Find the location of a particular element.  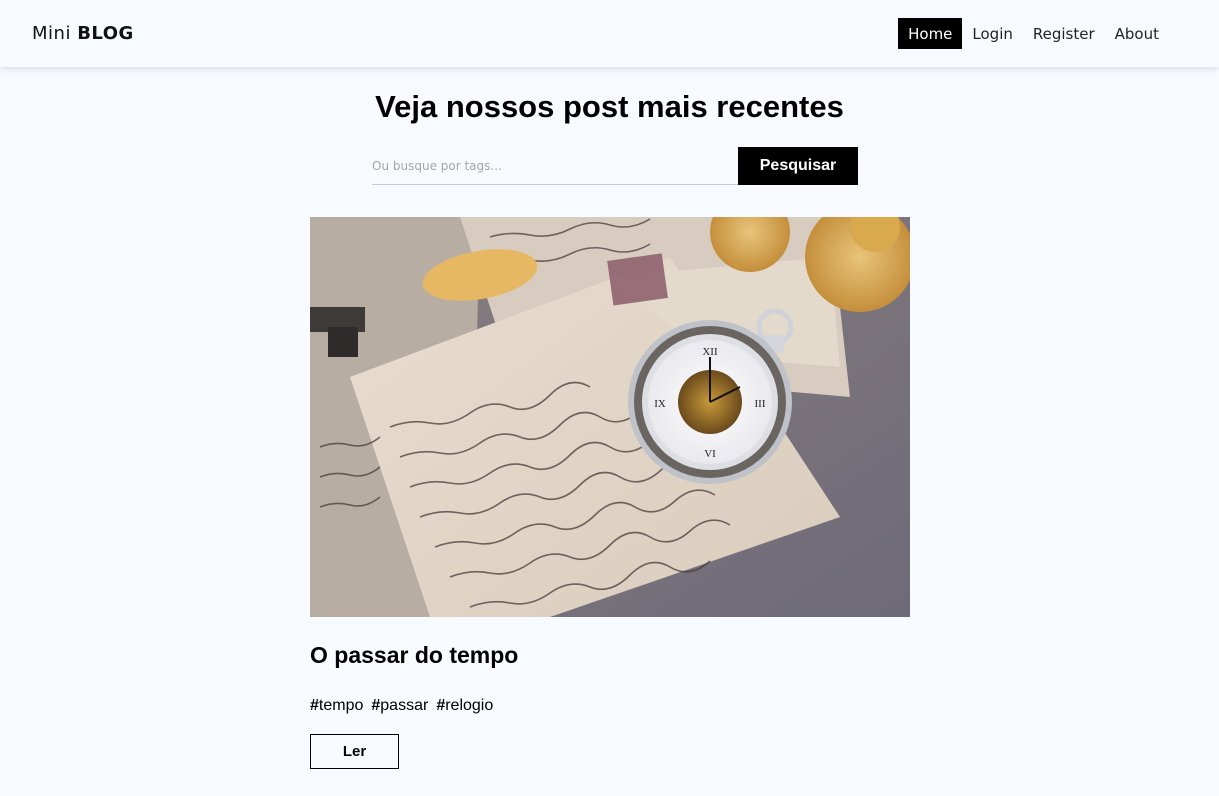

svg-text: III is located at coordinates (760, 404).